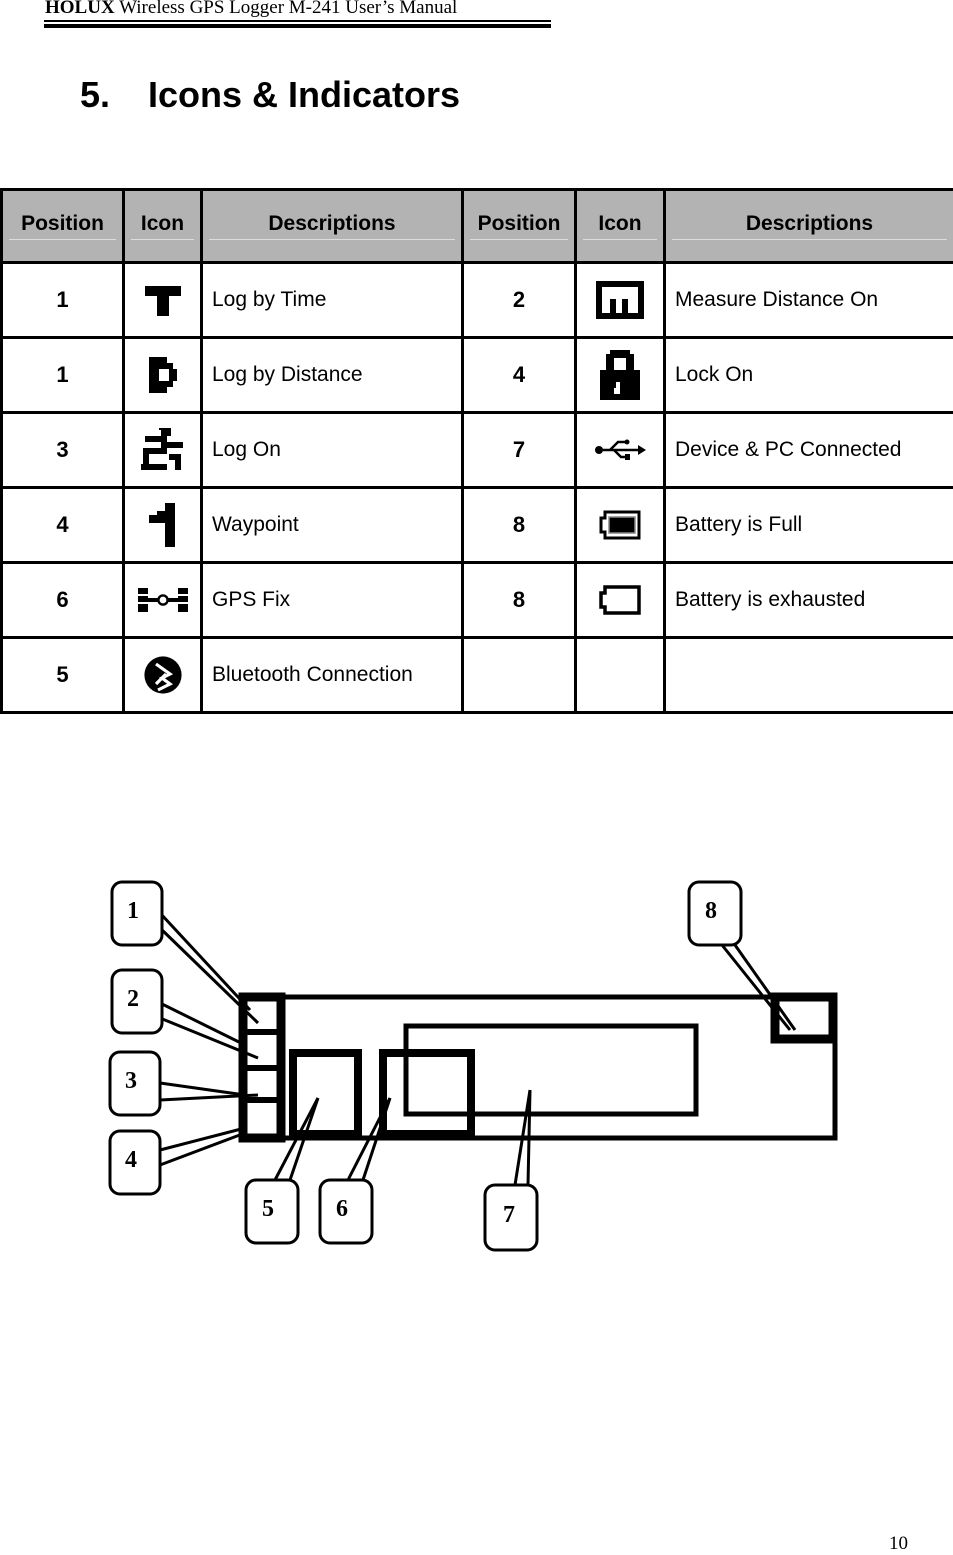 The height and width of the screenshot is (1555, 953). I want to click on gps-area, so click(427, 1093).